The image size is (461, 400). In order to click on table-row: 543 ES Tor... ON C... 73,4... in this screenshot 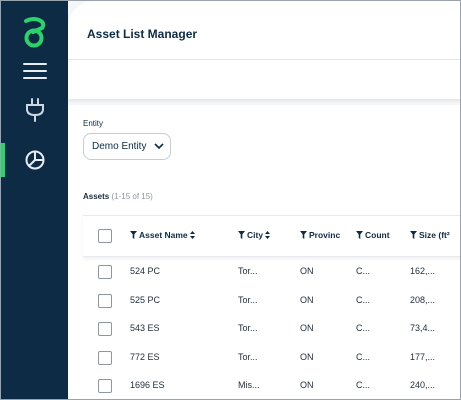, I will do `click(271, 328)`.